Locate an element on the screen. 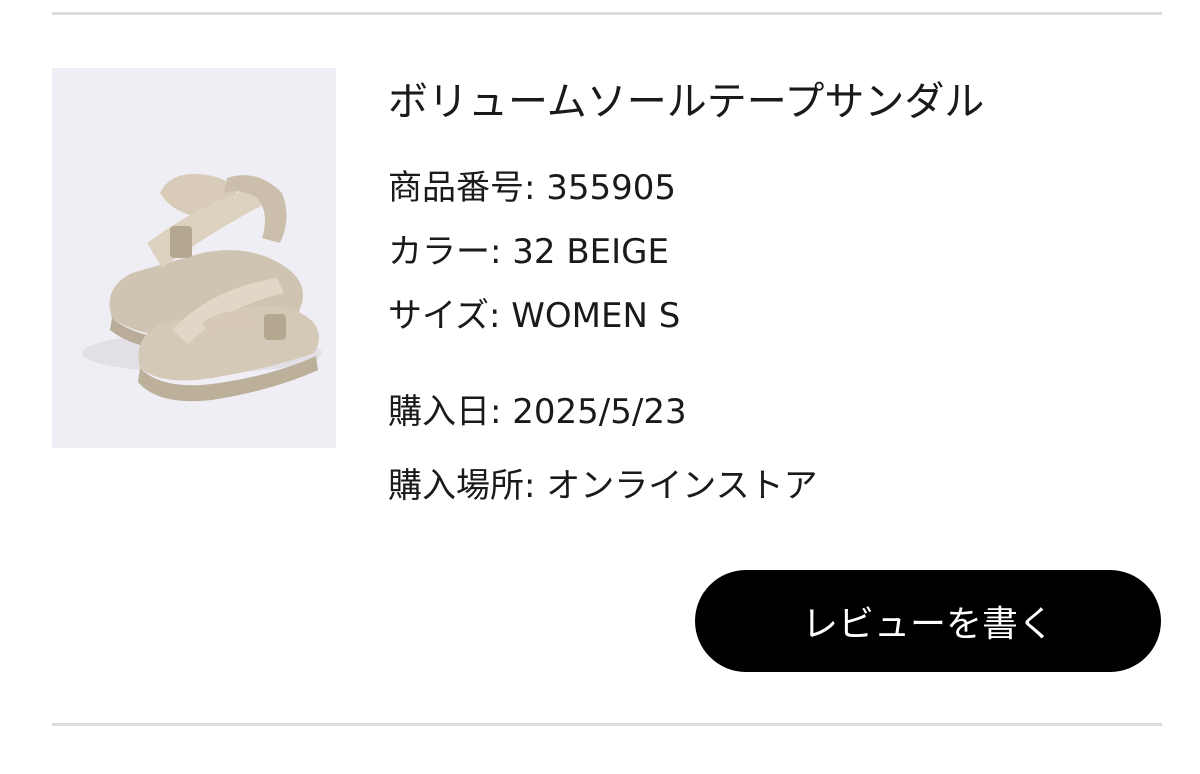 The width and height of the screenshot is (1200, 774). sandal-icon is located at coordinates (202, 288).